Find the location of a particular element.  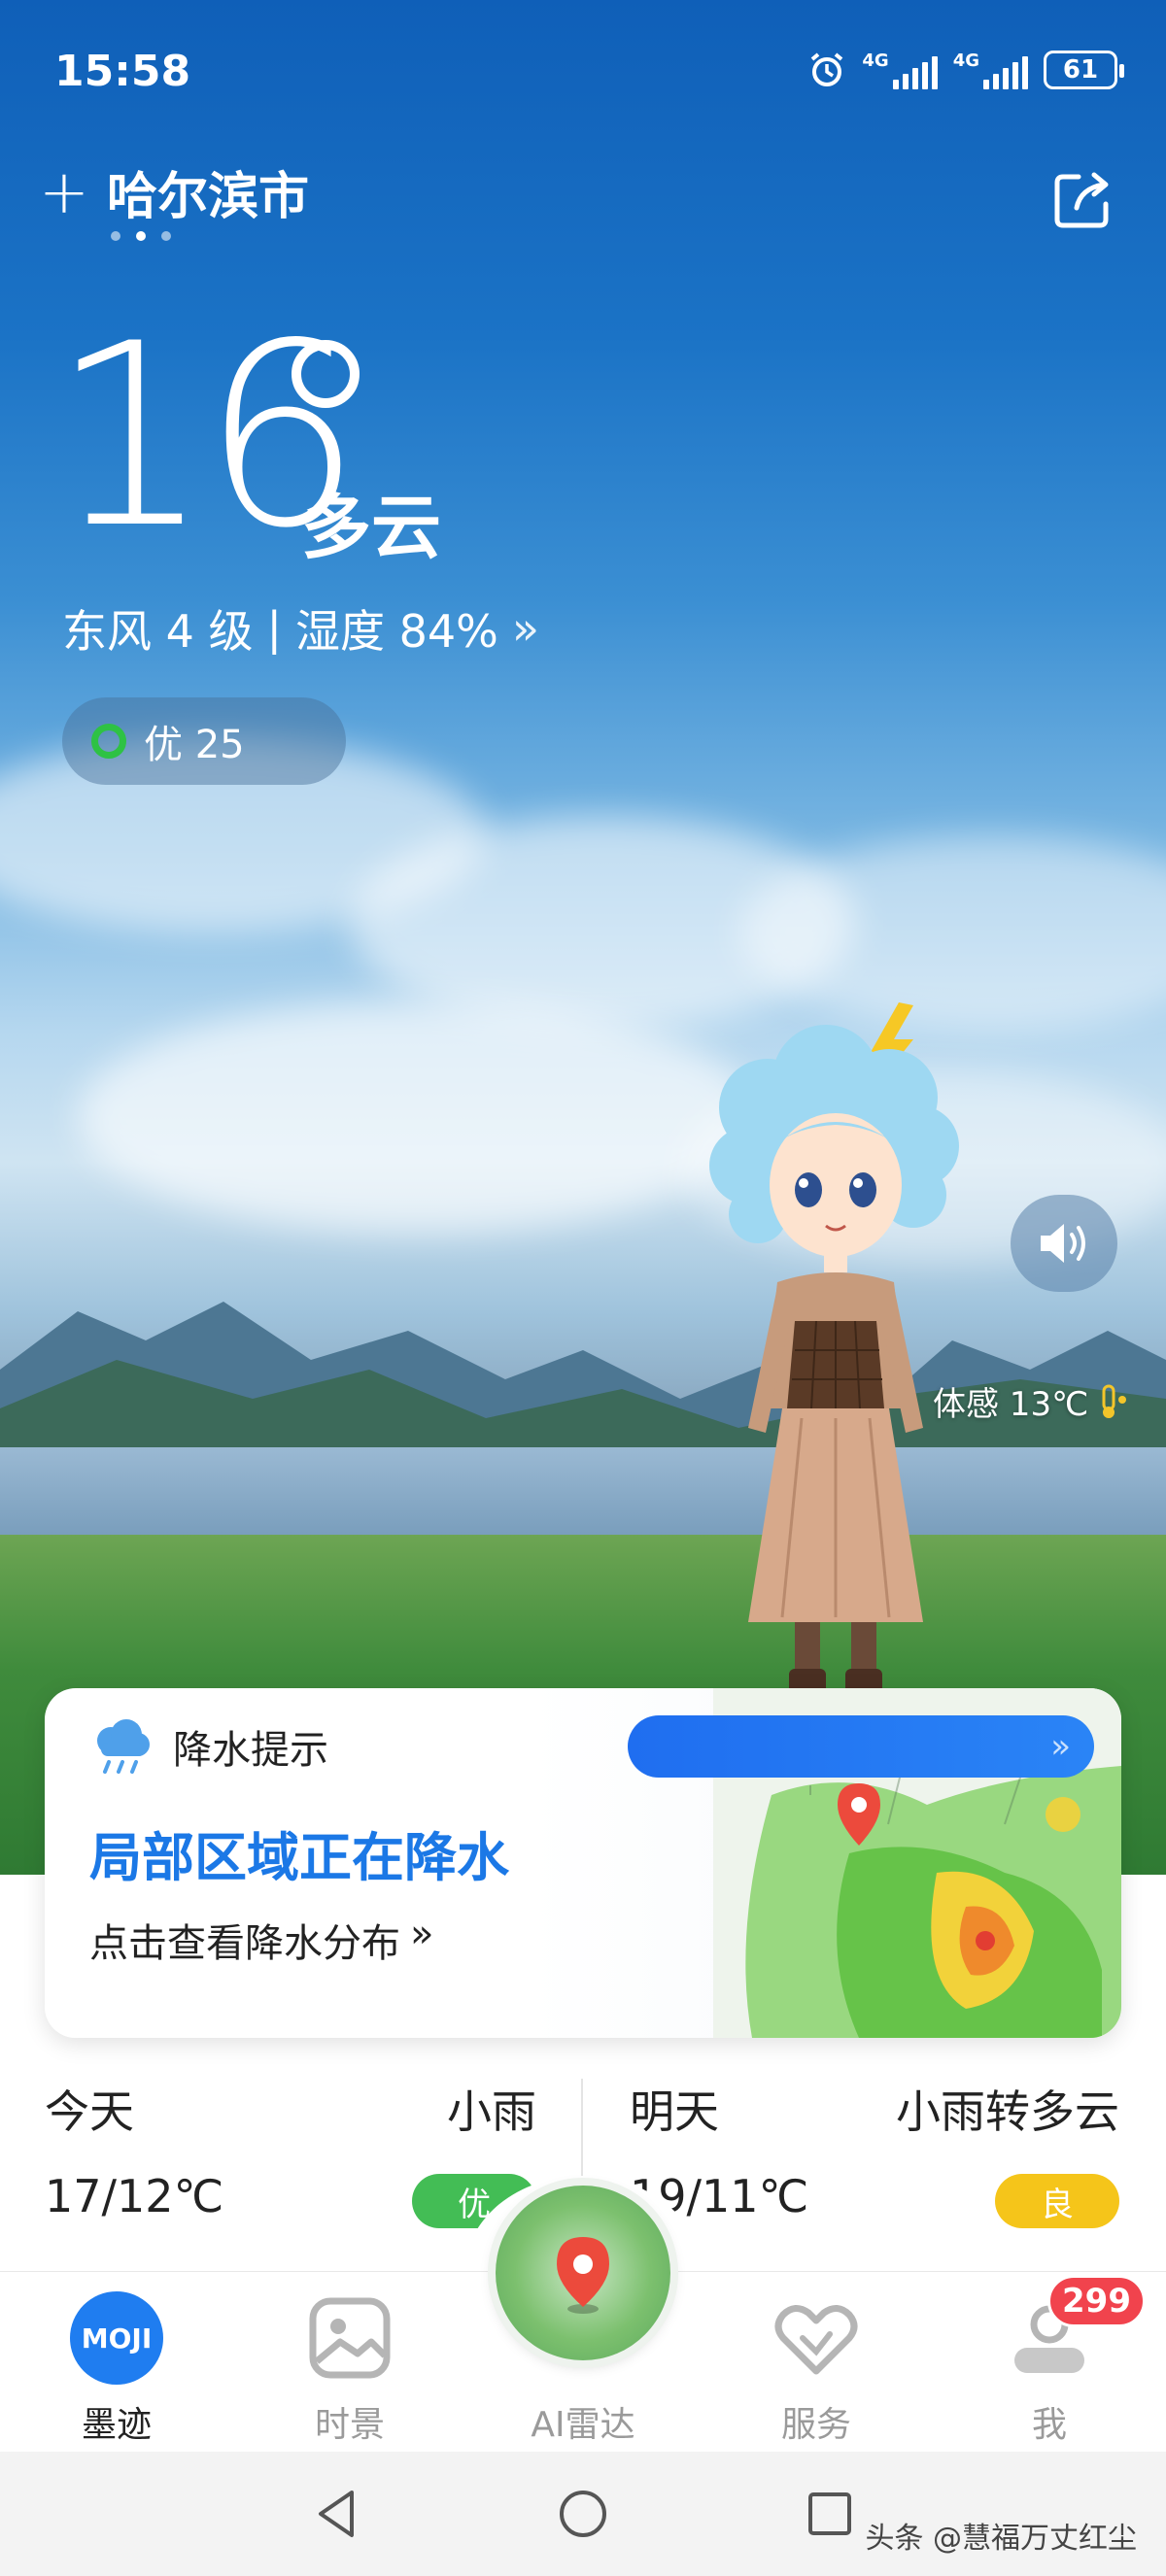

more-chevron-icon: » is located at coordinates (525, 628).